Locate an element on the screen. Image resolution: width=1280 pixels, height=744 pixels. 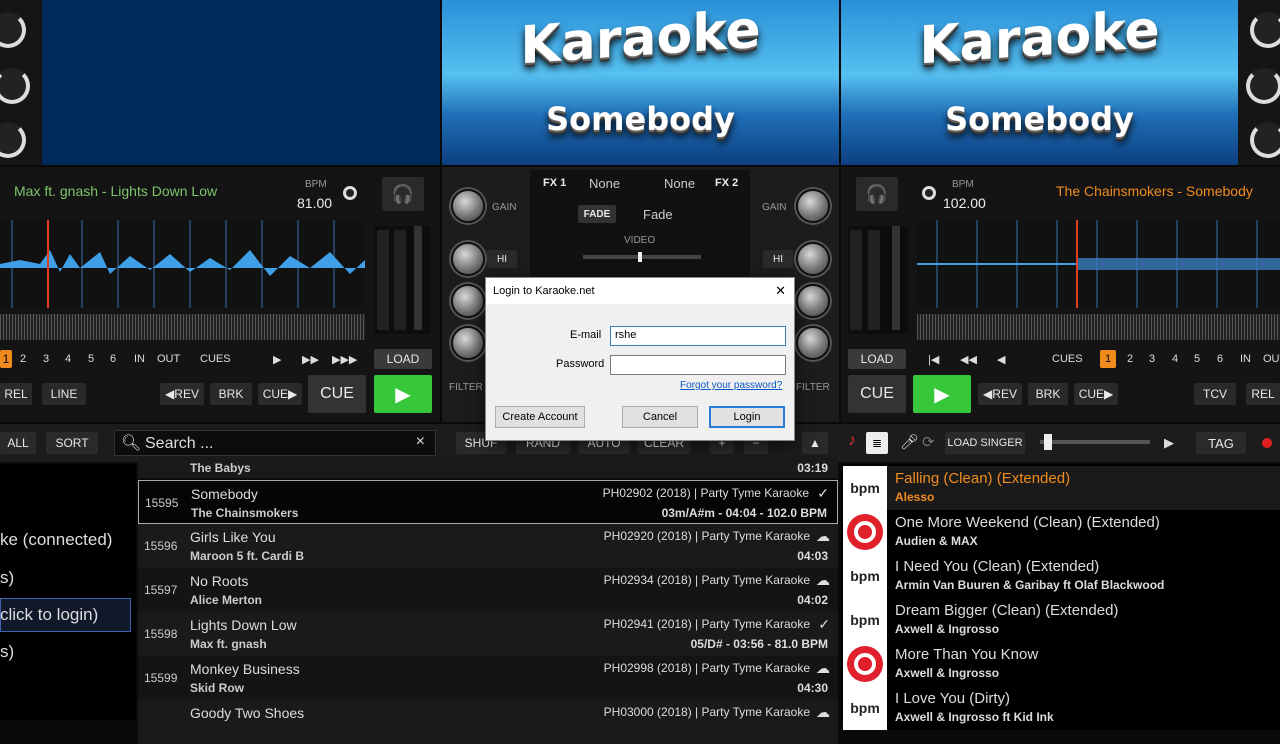
left-gain-knob is located at coordinates (468, 206).